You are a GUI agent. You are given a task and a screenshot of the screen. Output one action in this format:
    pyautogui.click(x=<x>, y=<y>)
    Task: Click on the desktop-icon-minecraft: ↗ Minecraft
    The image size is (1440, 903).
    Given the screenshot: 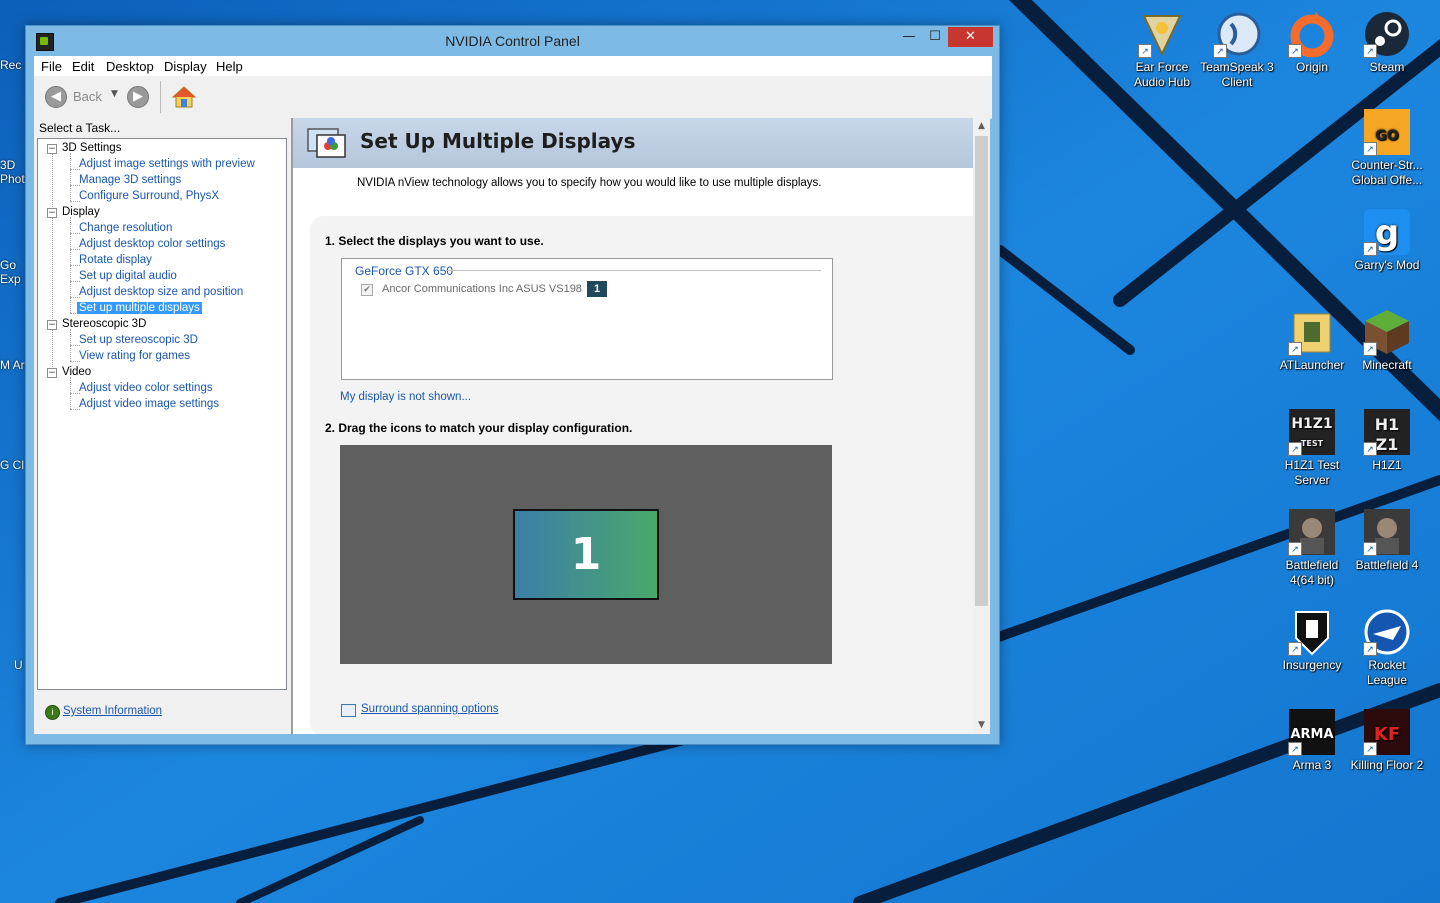 What is the action you would take?
    pyautogui.click(x=1387, y=340)
    